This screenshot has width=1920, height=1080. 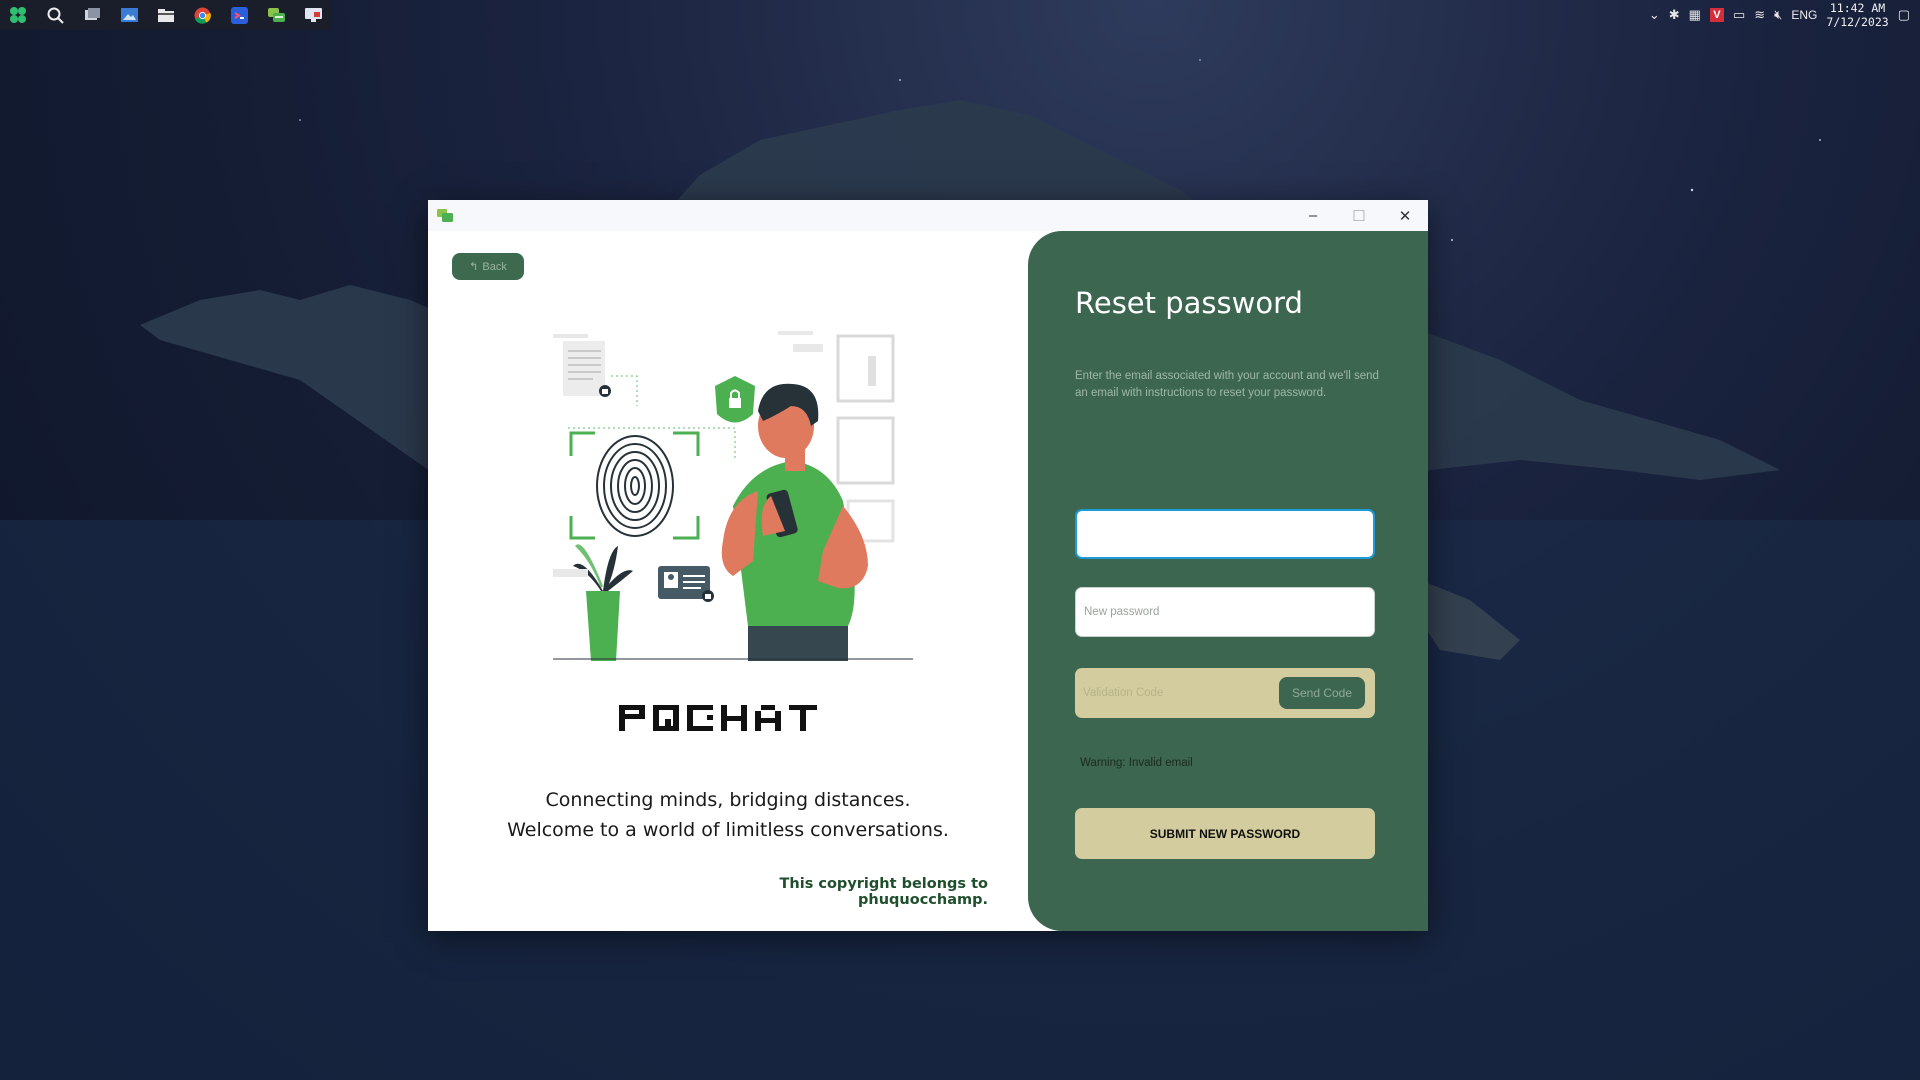 I want to click on taskbar, so click(x=166, y=15).